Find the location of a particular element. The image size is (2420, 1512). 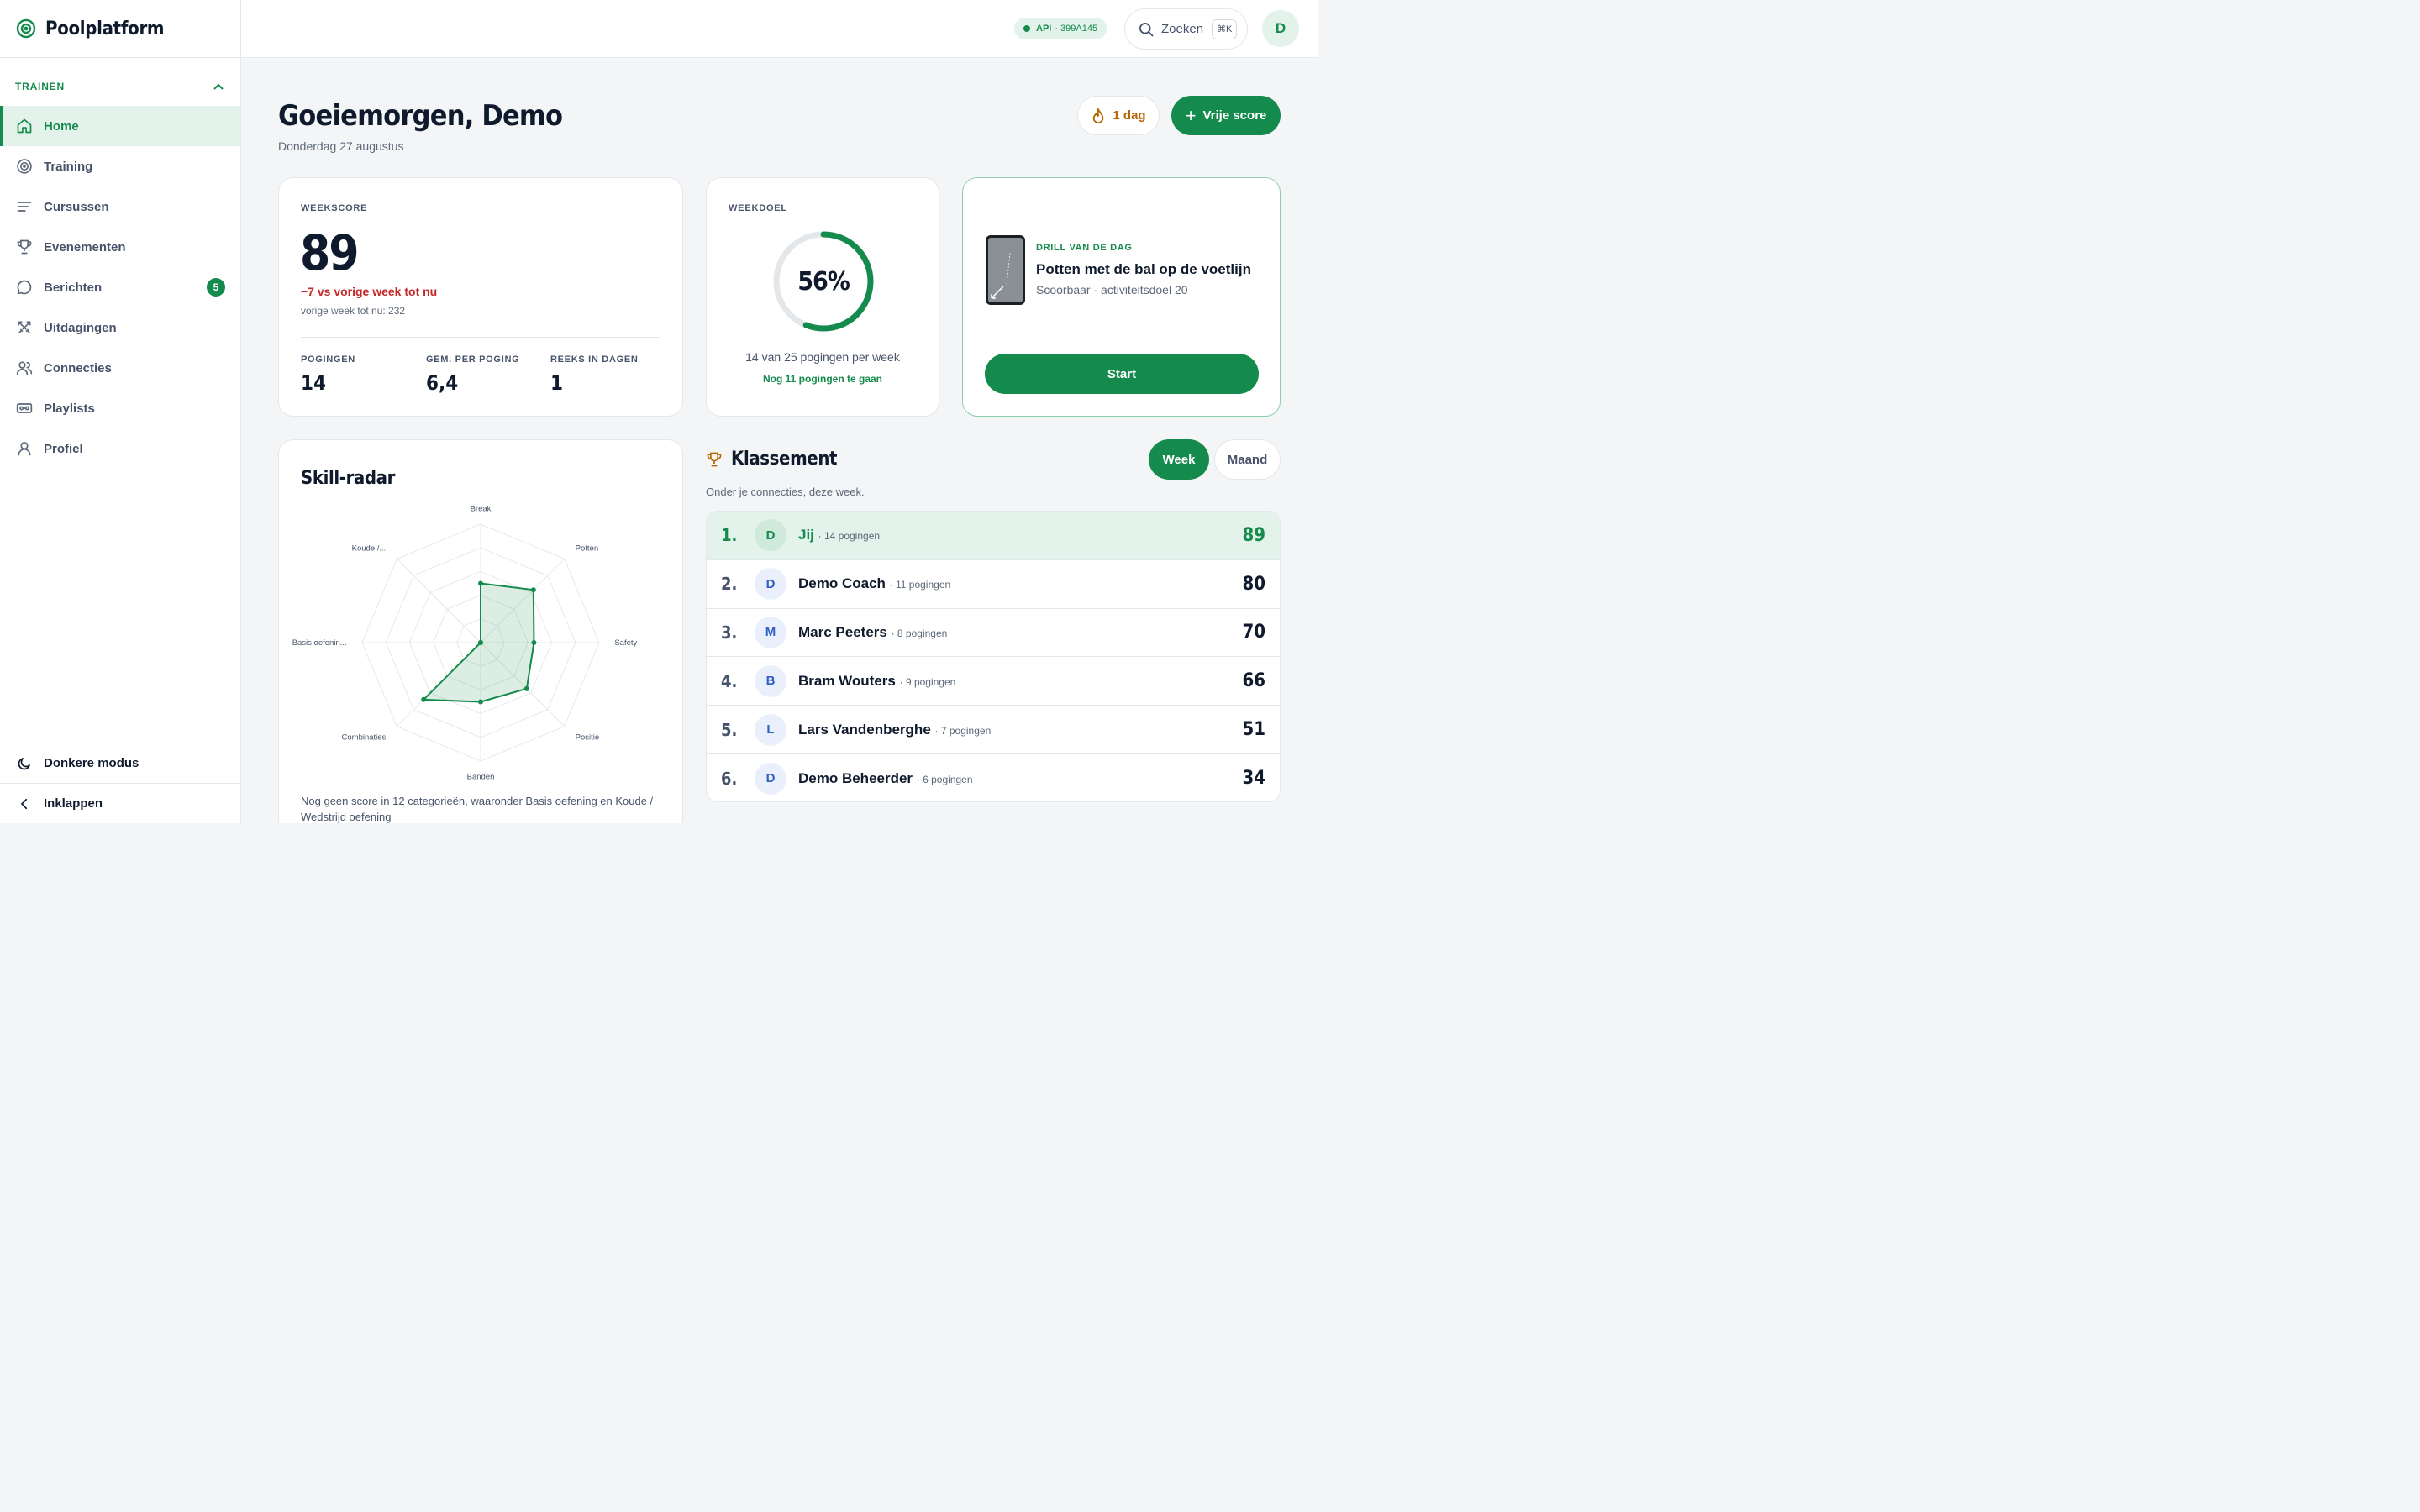

leaderboard-row: 2. D Demo Coach · 11 pogingen 80 is located at coordinates (993, 584).